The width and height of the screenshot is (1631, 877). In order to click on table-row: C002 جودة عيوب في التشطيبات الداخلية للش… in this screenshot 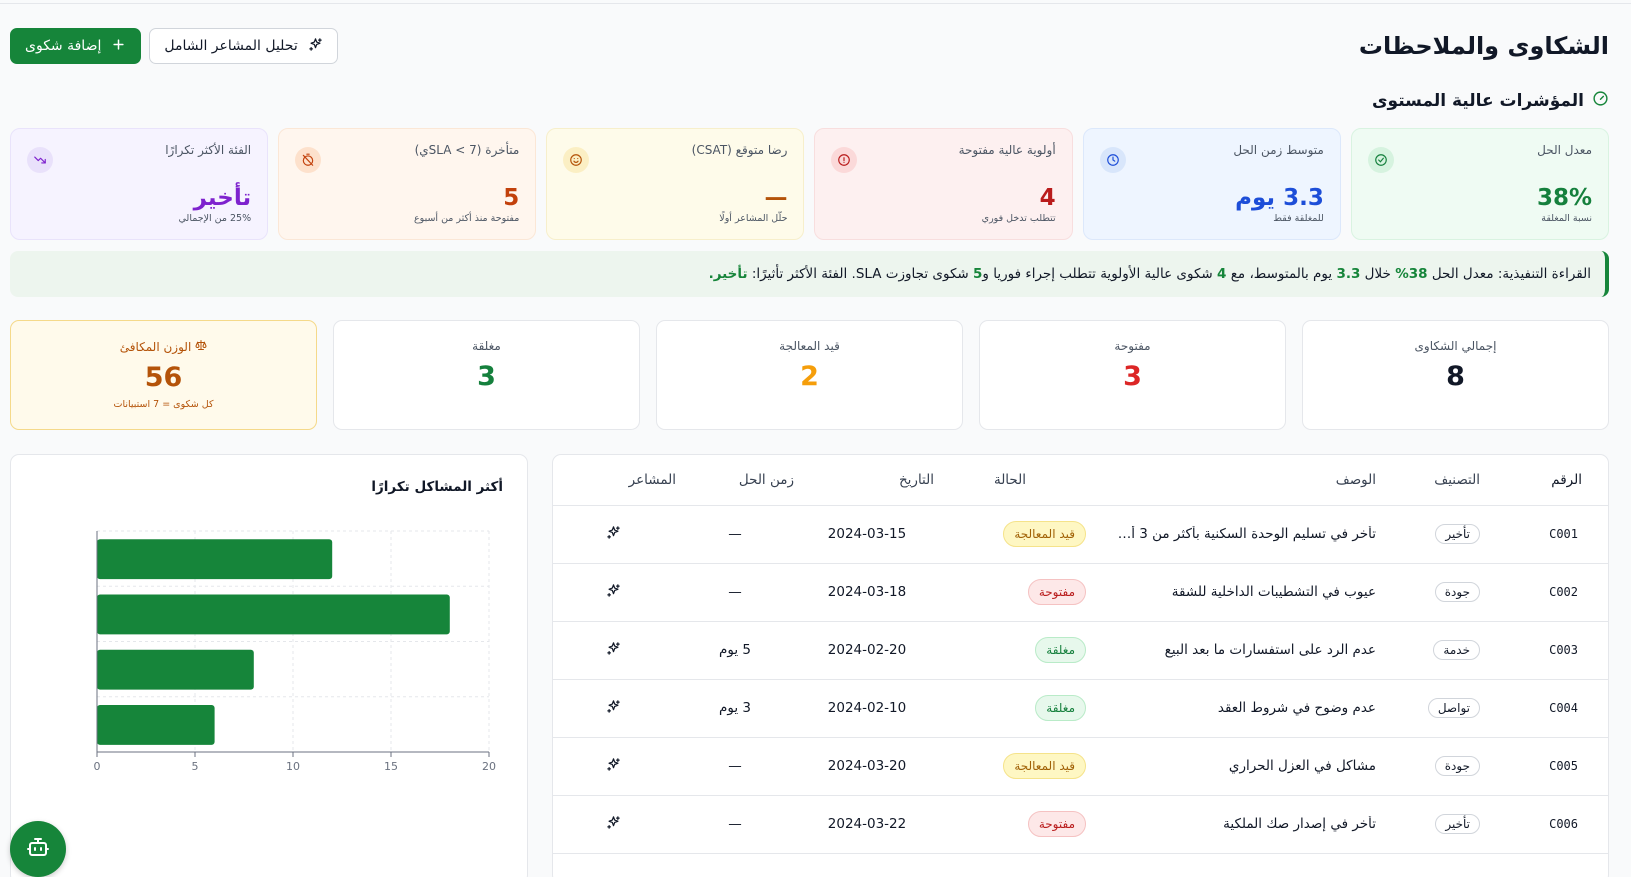, I will do `click(1080, 592)`.